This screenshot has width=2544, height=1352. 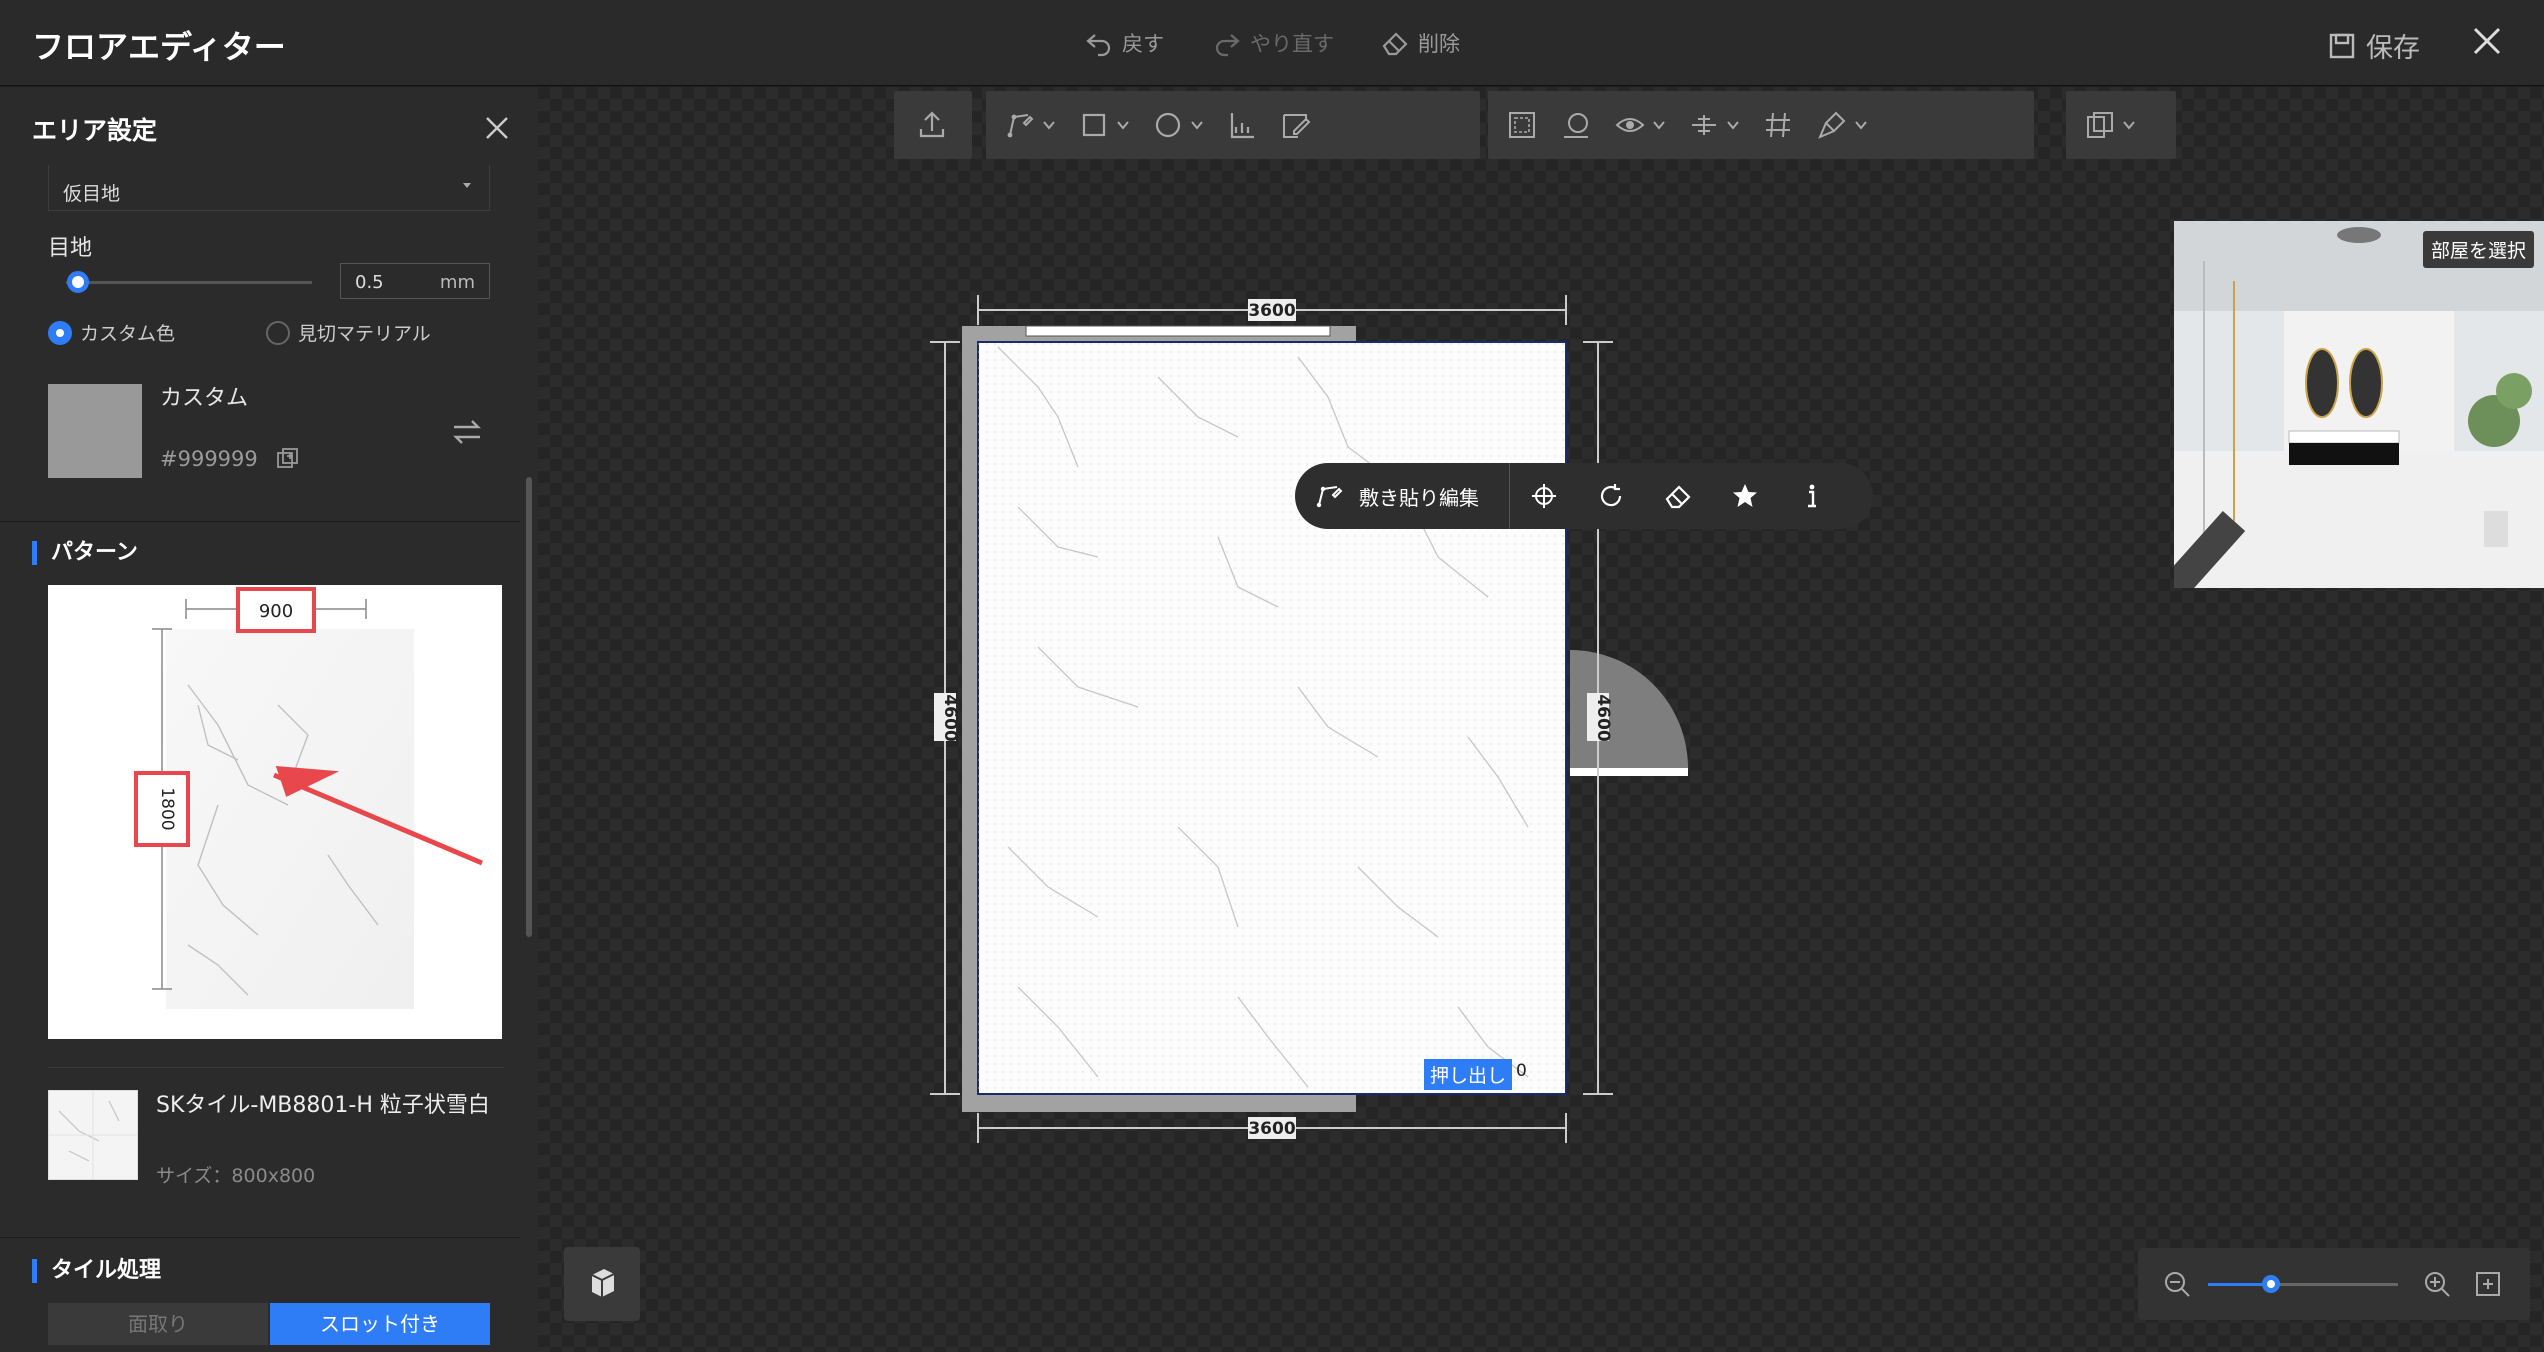 What do you see at coordinates (209, 459) in the screenshot?
I see `color-hex: #999999` at bounding box center [209, 459].